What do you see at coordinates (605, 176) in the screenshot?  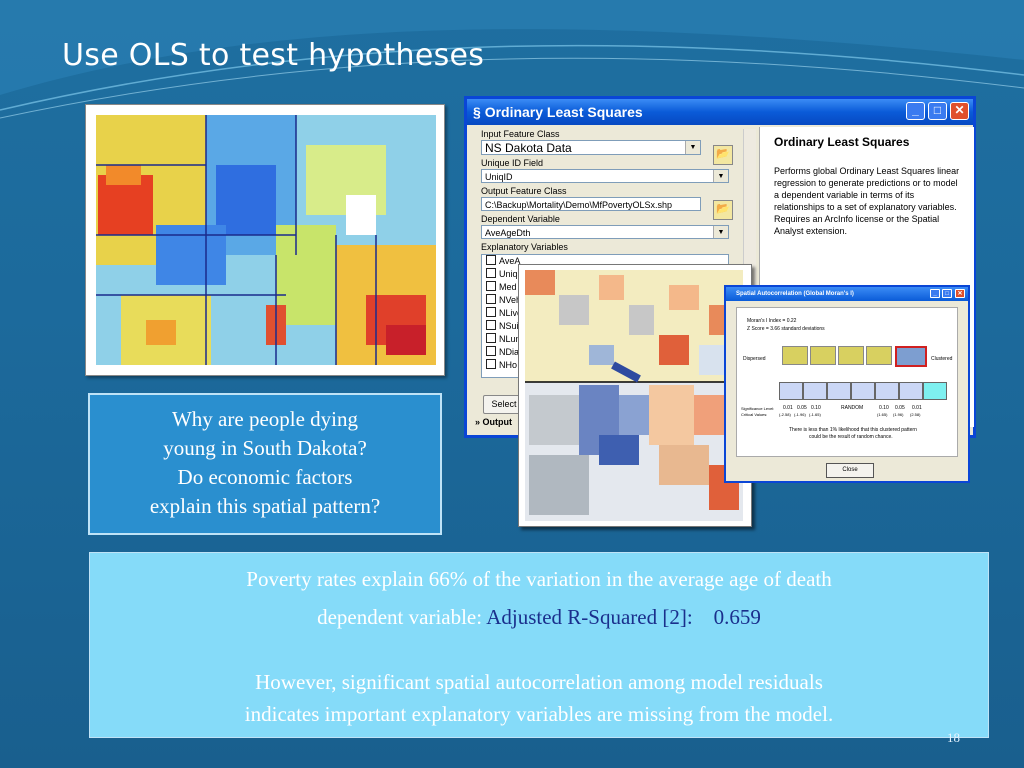 I see `unique-id-select: UniqID ▼` at bounding box center [605, 176].